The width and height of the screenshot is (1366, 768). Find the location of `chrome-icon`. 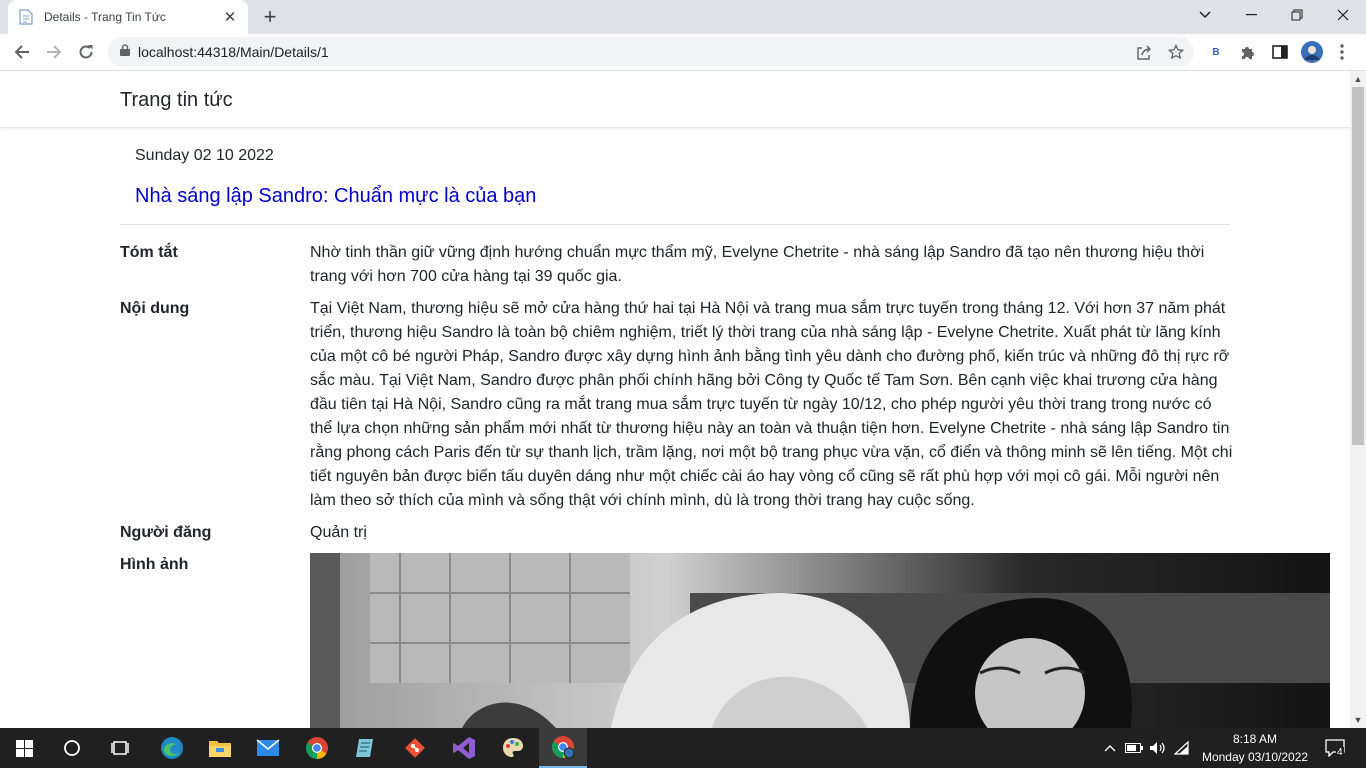

chrome-icon is located at coordinates (317, 748).